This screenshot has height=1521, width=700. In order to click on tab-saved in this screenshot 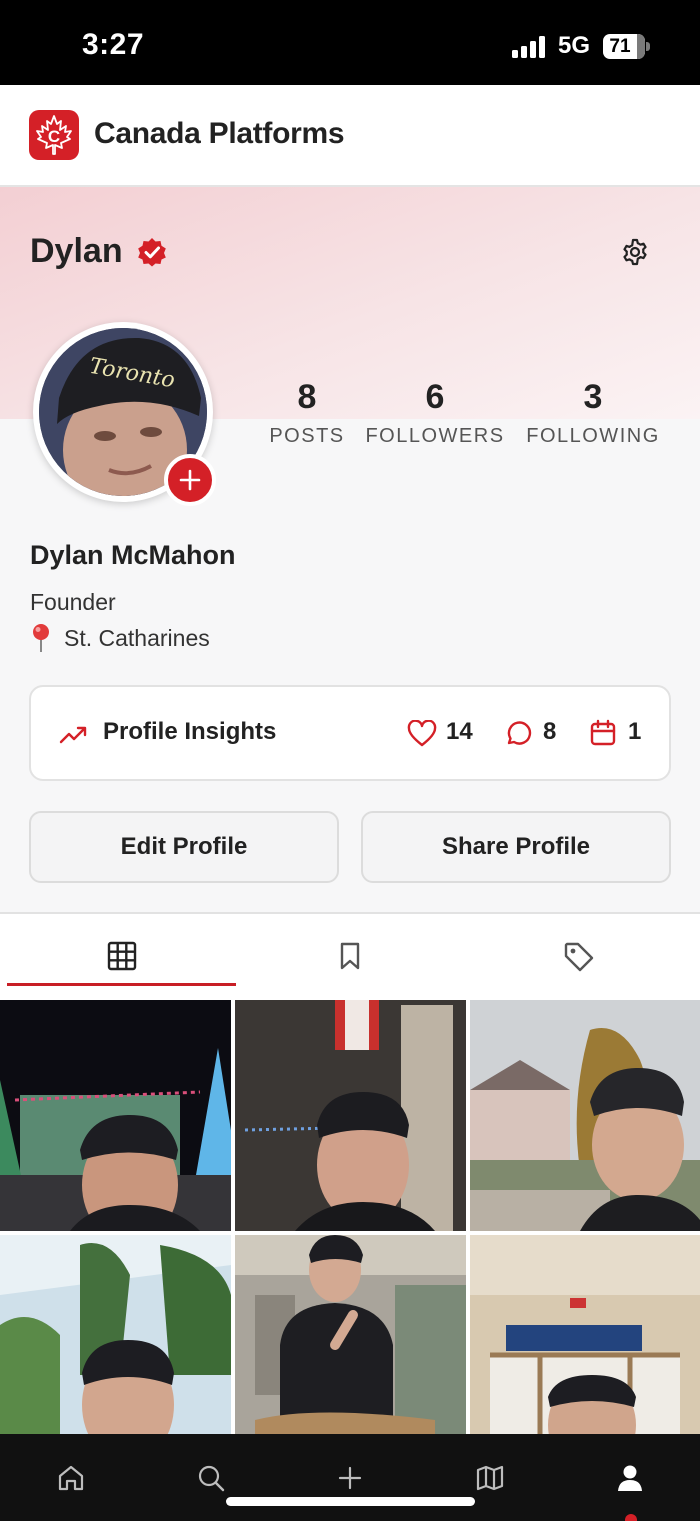, I will do `click(350, 957)`.